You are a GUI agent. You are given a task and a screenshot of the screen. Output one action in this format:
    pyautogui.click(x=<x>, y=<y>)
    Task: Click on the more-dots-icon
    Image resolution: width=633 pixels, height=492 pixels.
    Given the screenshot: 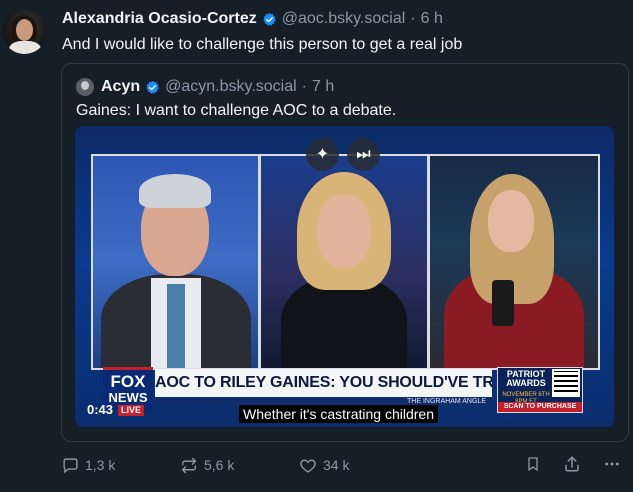 What is the action you would take?
    pyautogui.click(x=612, y=464)
    